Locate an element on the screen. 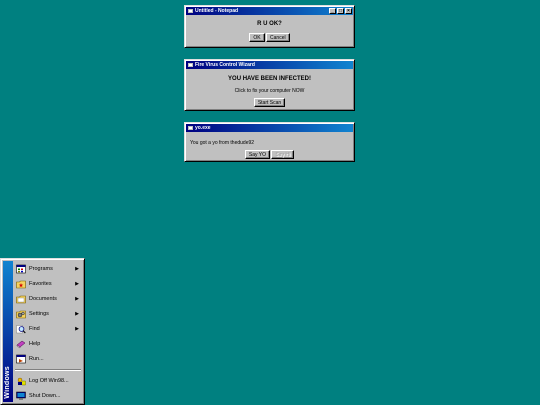  notepad-message: R U OK? is located at coordinates (269, 24).